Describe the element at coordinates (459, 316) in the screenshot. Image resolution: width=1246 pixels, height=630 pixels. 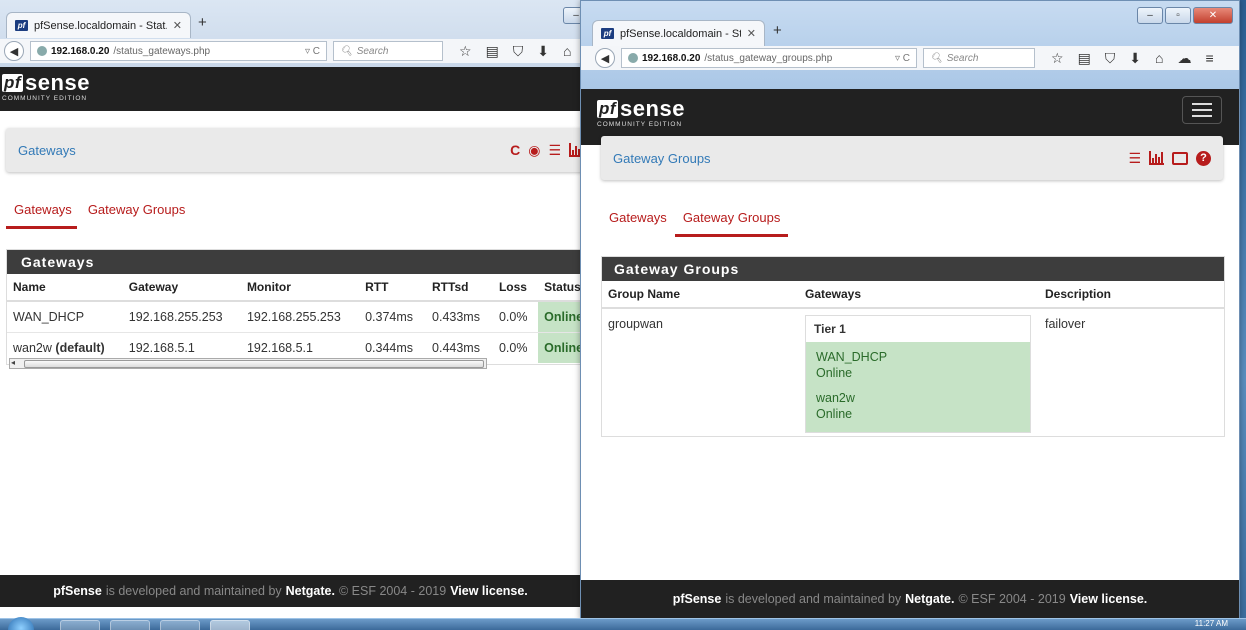
I see `rttsd-value: 0.433ms` at that location.